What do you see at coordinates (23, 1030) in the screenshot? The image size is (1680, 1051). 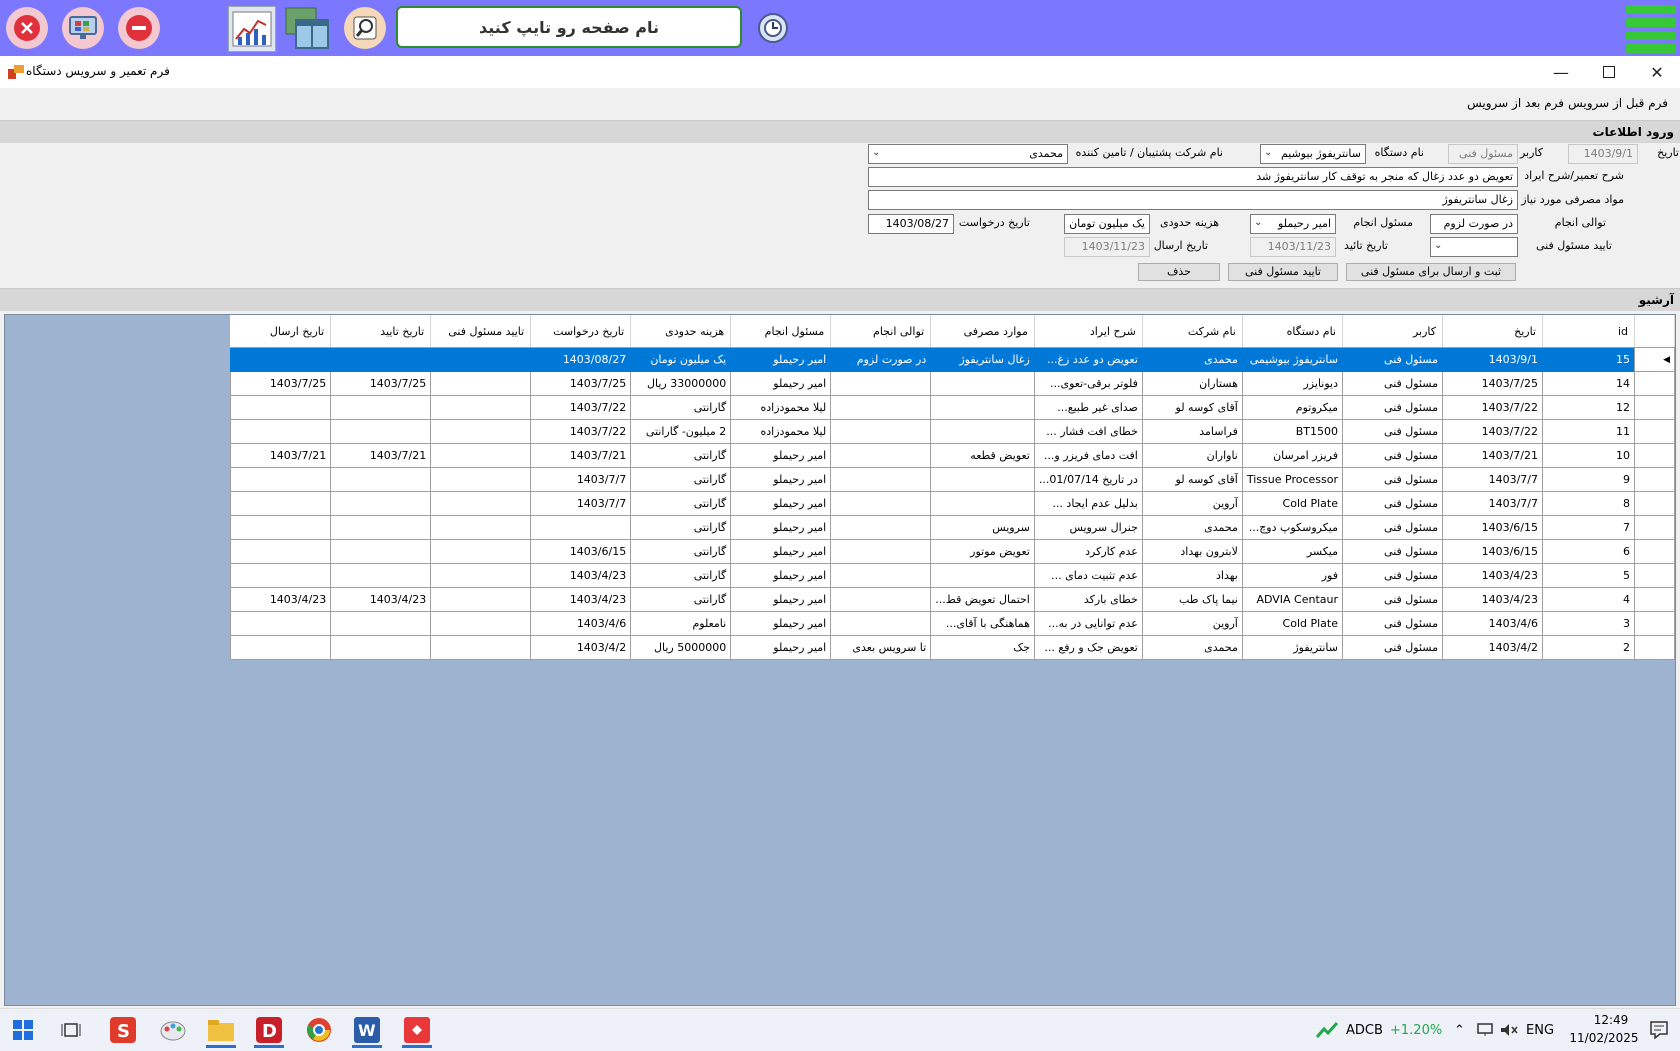 I see `start-button` at bounding box center [23, 1030].